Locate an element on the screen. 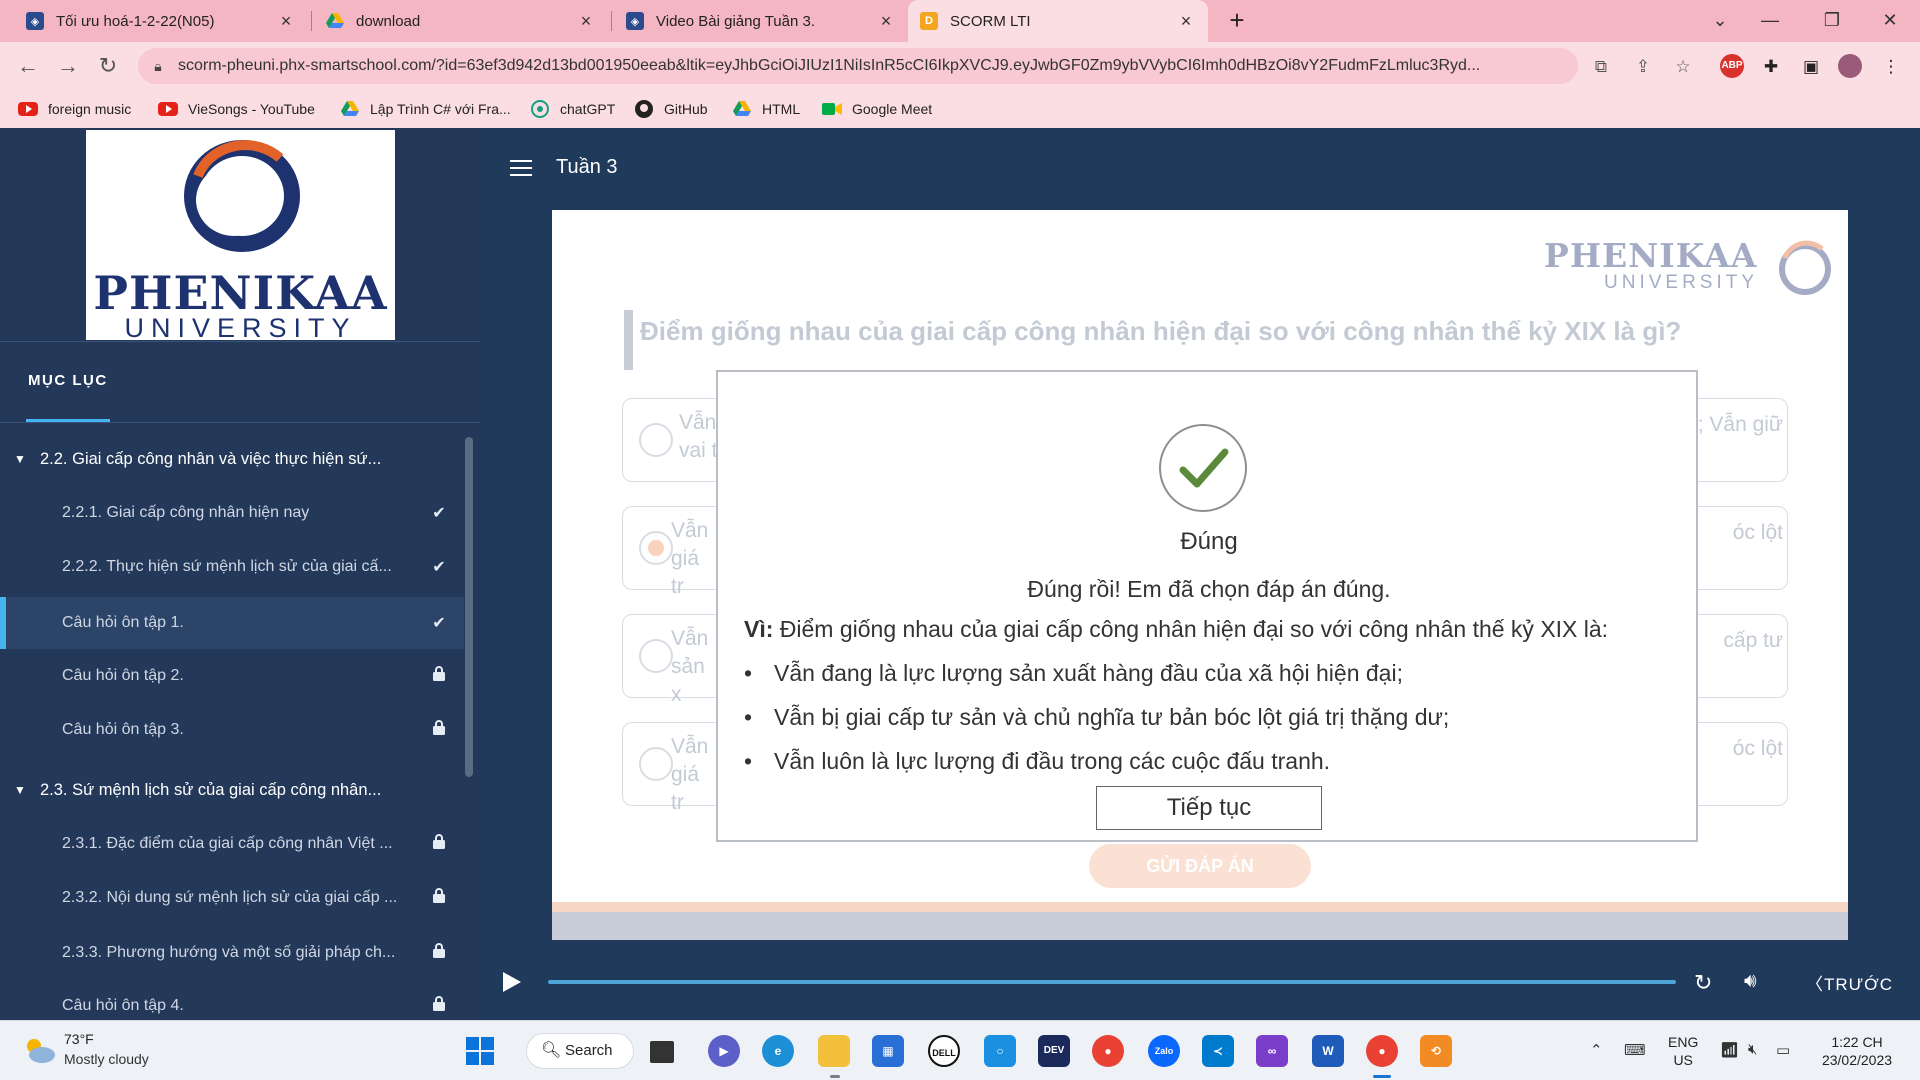  lock-icon: 🔒︎ is located at coordinates (158, 66).